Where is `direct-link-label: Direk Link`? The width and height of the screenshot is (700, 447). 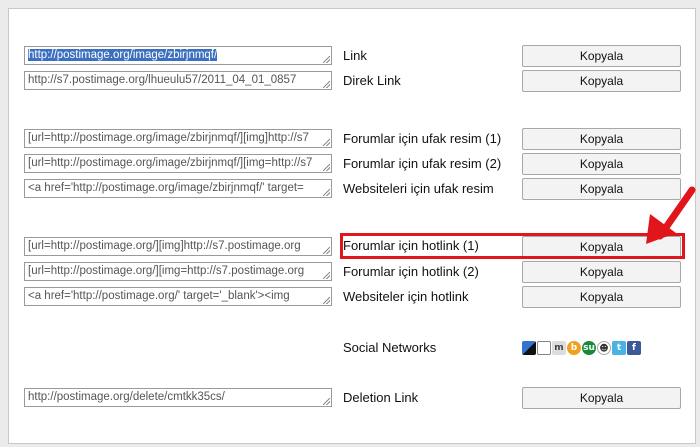
direct-link-label: Direk Link is located at coordinates (372, 80).